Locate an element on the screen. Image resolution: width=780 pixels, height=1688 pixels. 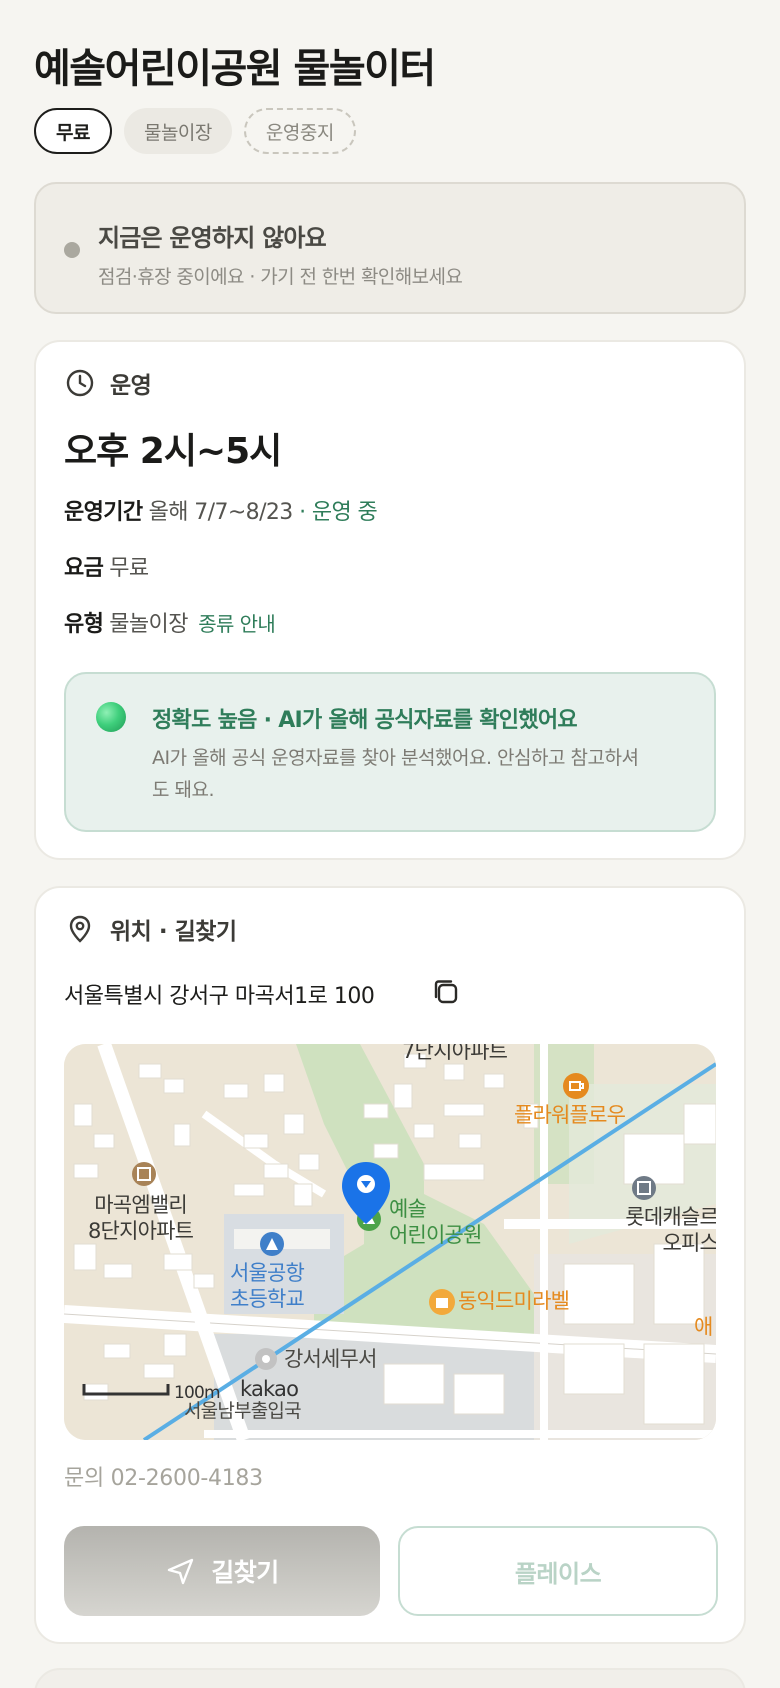
next-card-edge is located at coordinates (390, 1678).